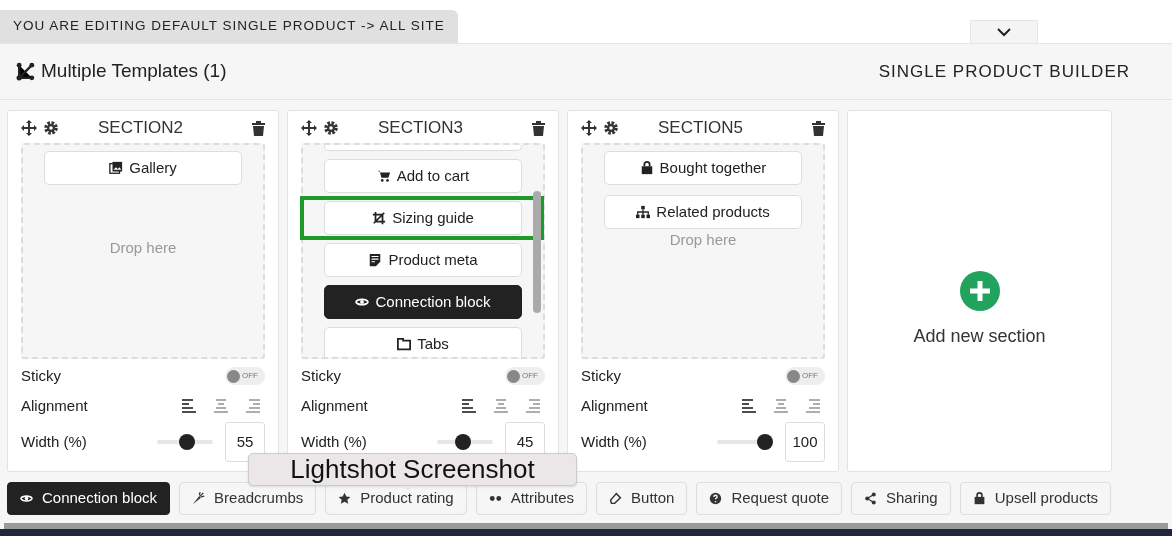 This screenshot has width=1172, height=536. What do you see at coordinates (134, 71) in the screenshot?
I see `templates-title: Multiple Templates (1)` at bounding box center [134, 71].